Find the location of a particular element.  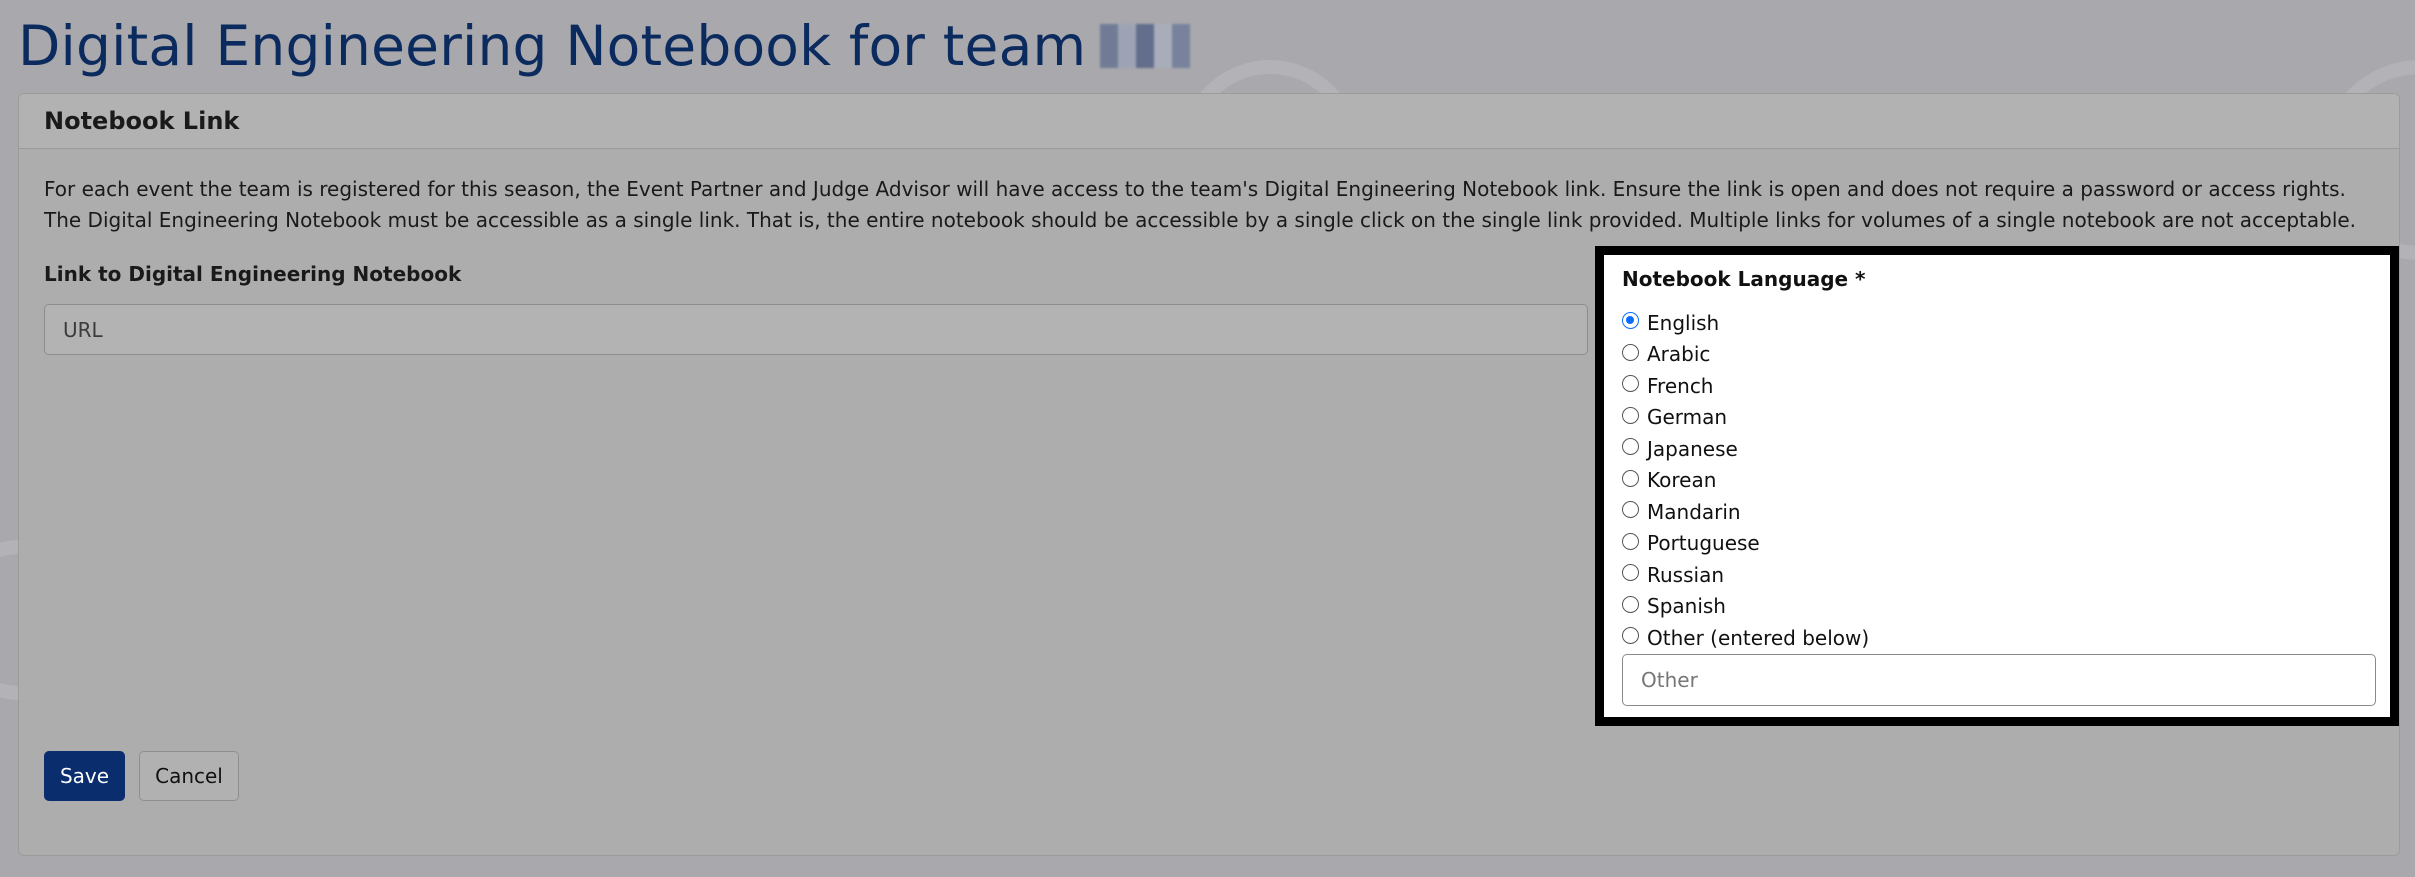

language-option: Portuguese is located at coordinates (1745, 544).